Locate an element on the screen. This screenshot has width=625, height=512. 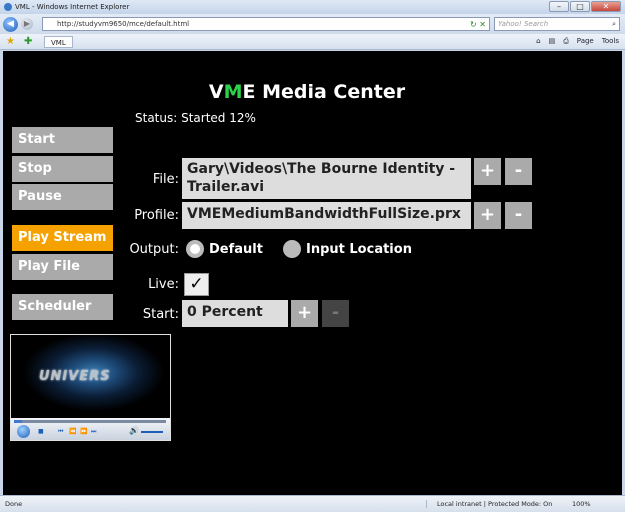
maximize-button: □ is located at coordinates (580, 6).